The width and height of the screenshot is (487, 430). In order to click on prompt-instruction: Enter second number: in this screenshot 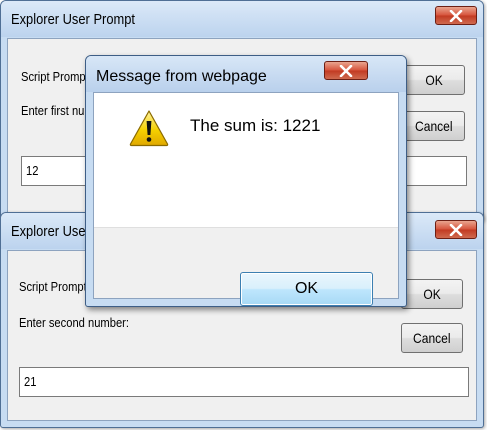, I will do `click(74, 322)`.